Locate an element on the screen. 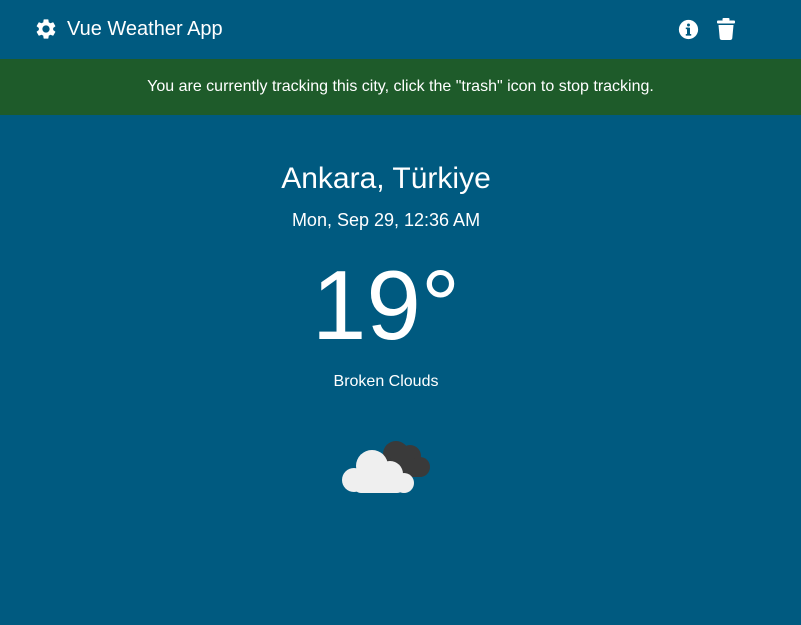  app-header: Vue Weather App is located at coordinates (400, 29).